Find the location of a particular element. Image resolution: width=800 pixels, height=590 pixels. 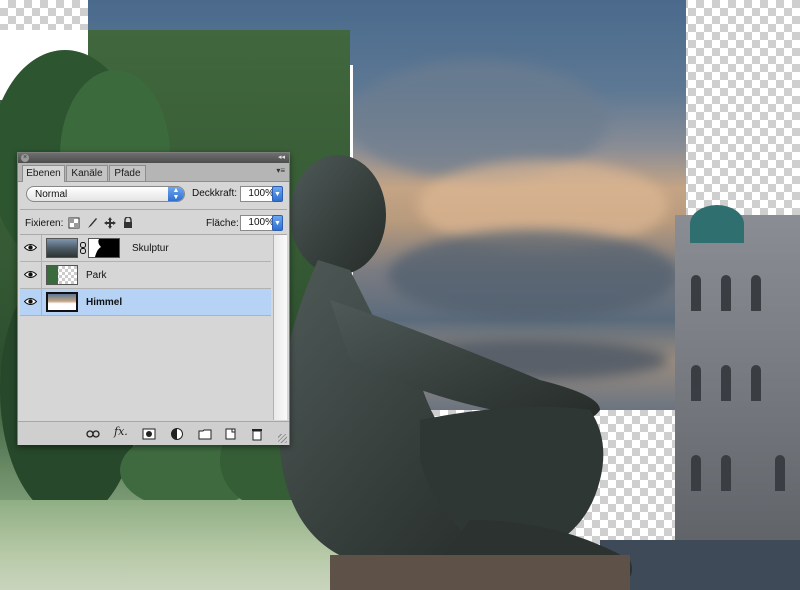

panel-titlebar: × ◂◂ is located at coordinates (153, 158).